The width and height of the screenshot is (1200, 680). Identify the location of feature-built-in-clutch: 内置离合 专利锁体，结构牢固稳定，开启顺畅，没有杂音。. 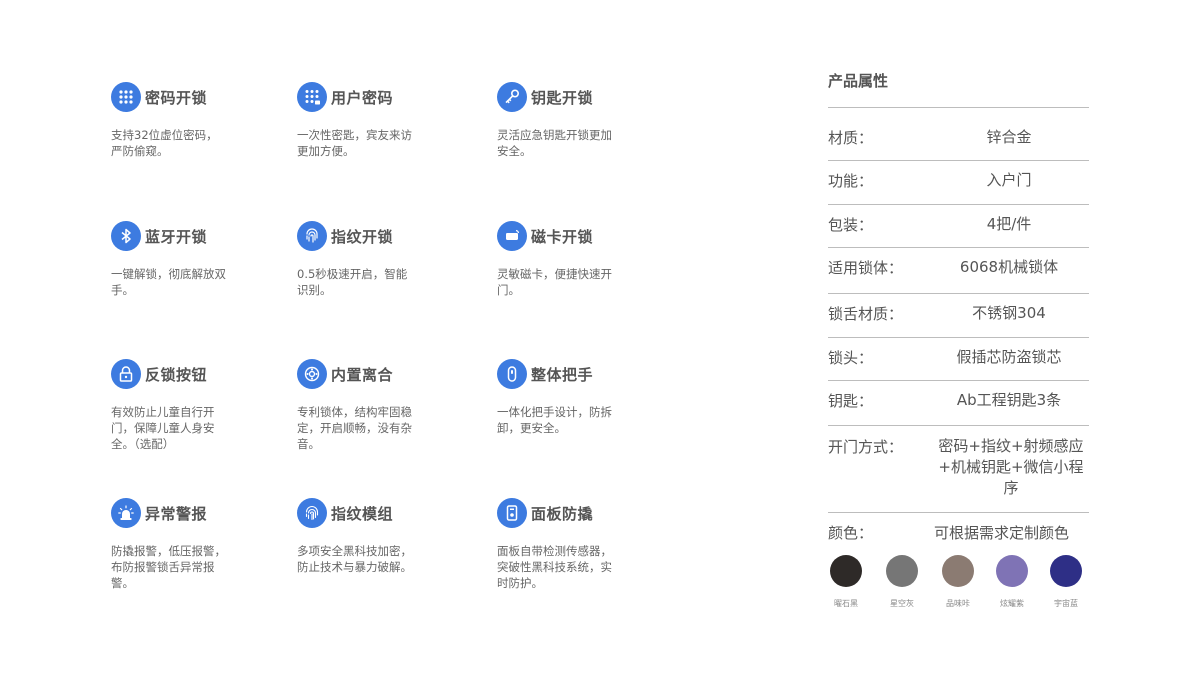
(372, 405).